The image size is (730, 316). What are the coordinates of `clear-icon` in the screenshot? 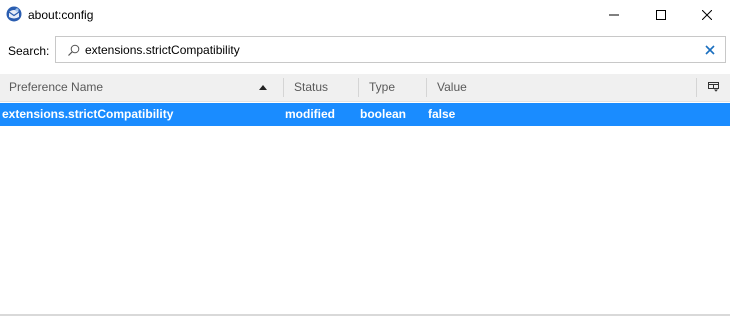 It's located at (710, 50).